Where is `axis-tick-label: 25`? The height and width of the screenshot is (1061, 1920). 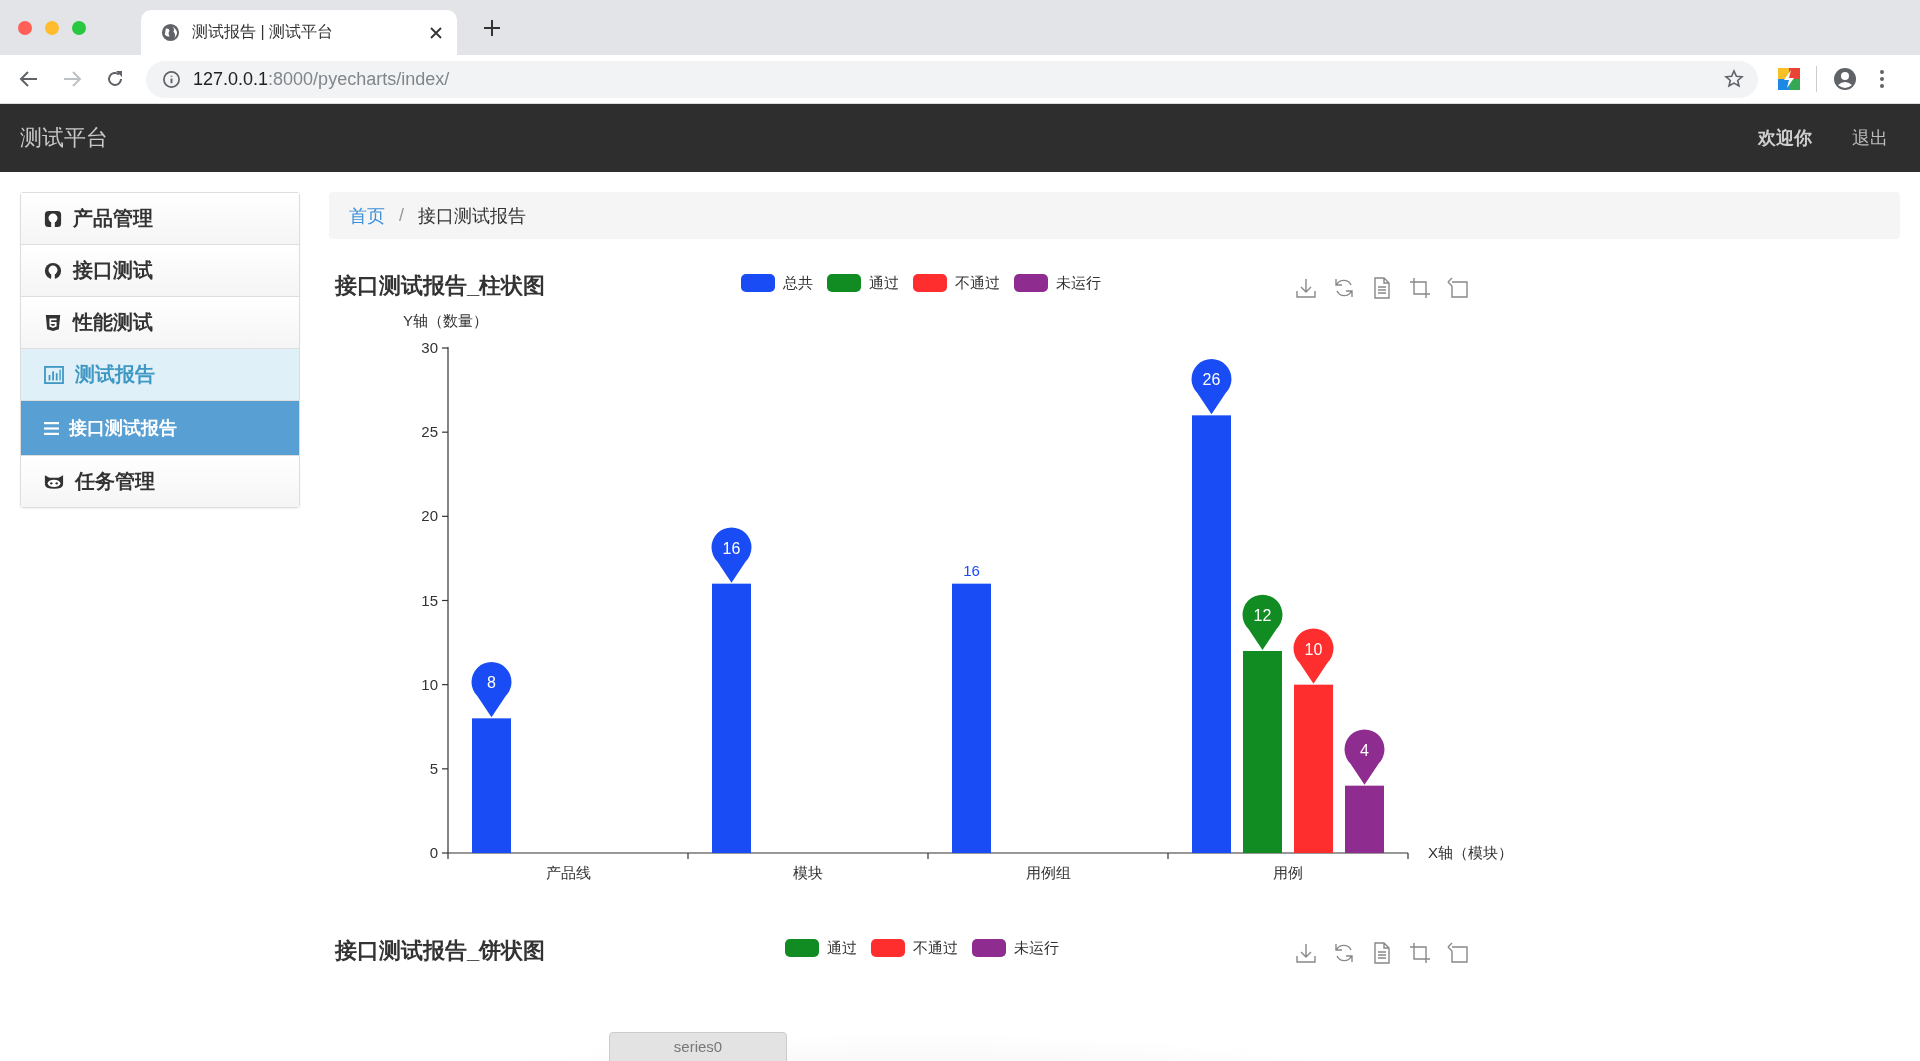 axis-tick-label: 25 is located at coordinates (429, 432).